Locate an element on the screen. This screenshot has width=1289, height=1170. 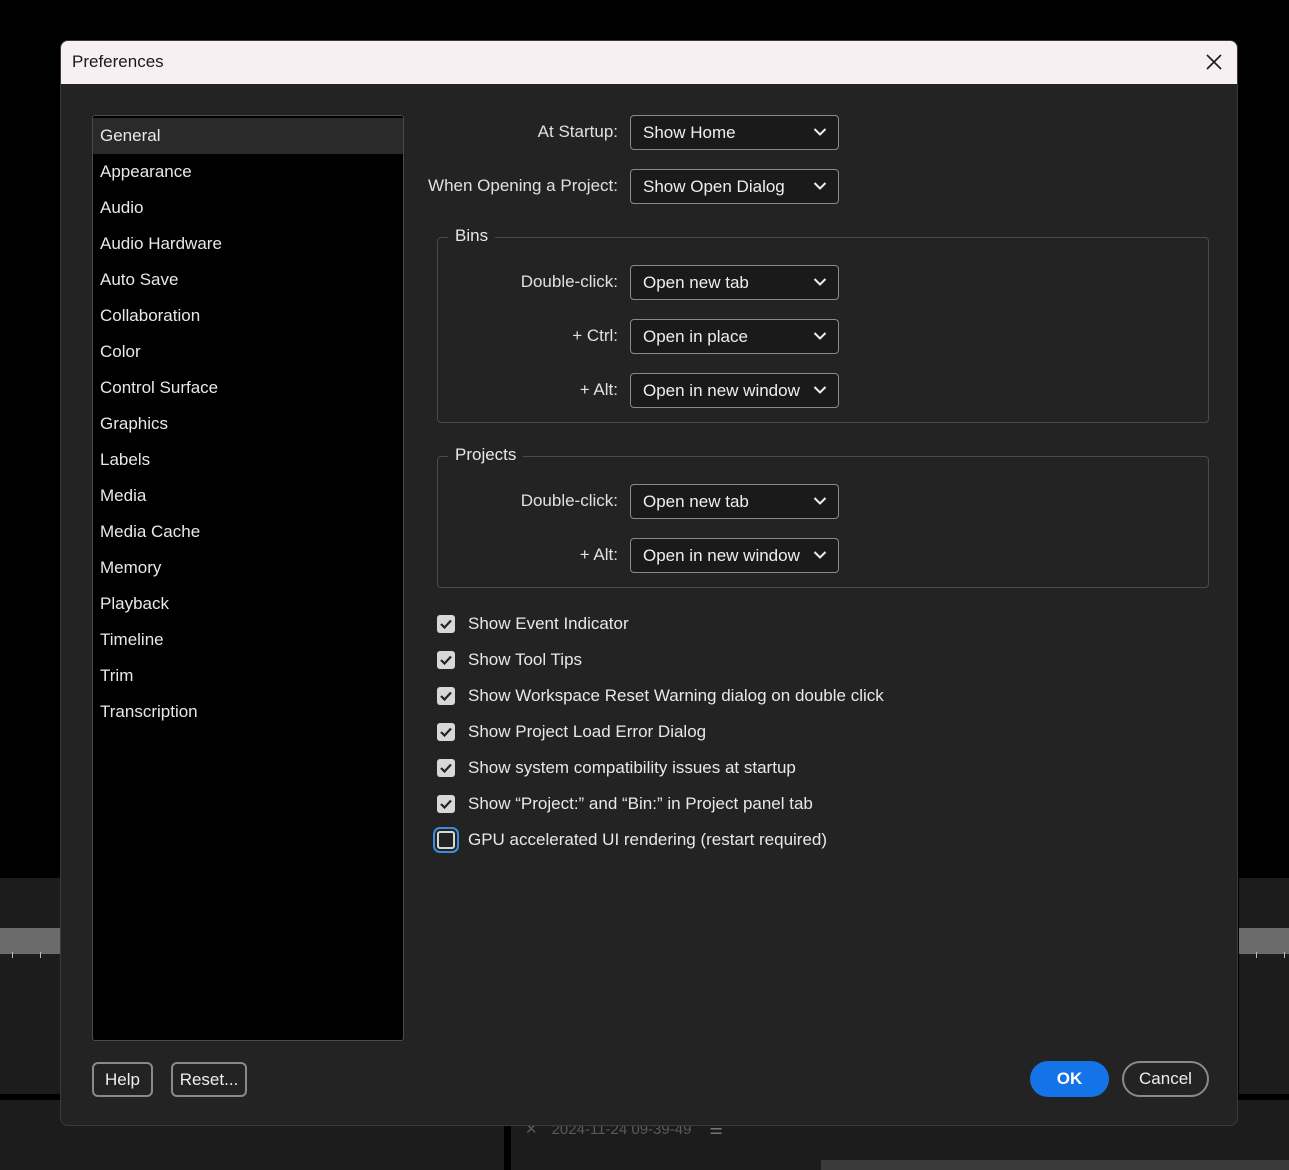
sidebar-item-transcription: Transcription is located at coordinates (248, 712).